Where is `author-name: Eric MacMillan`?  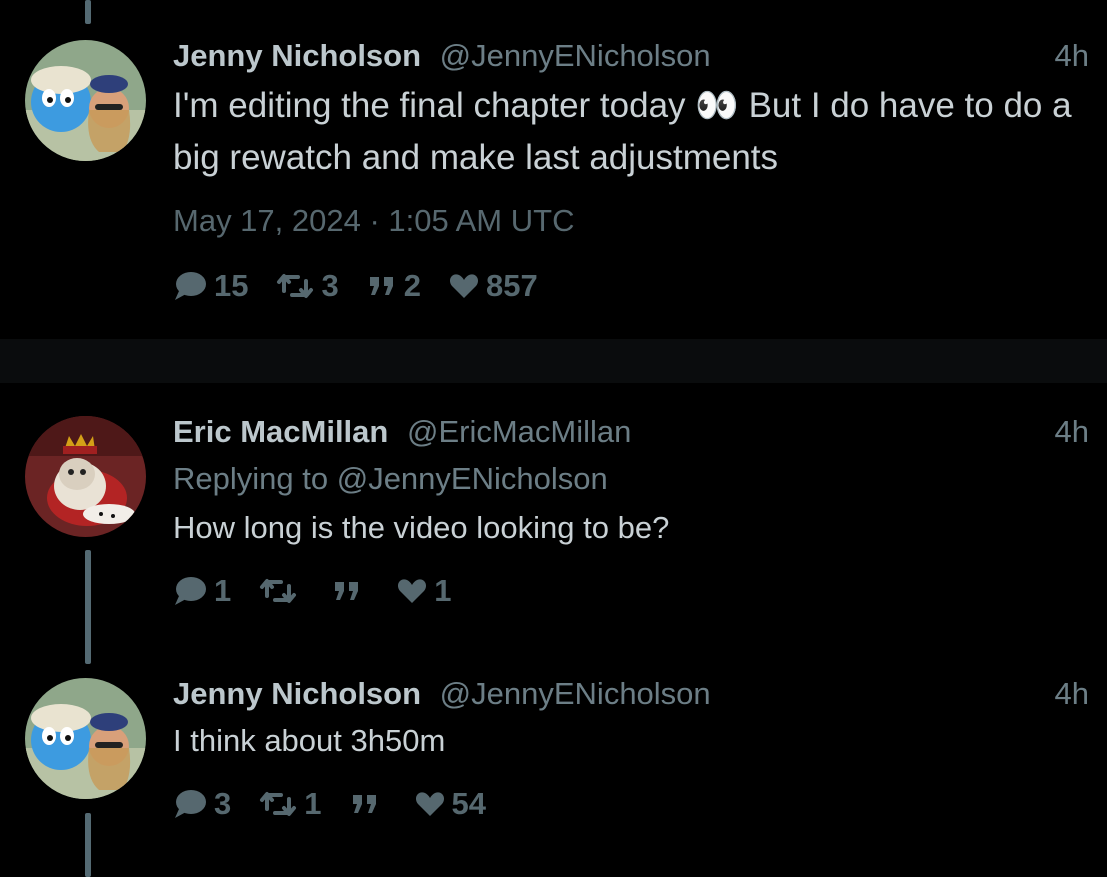
author-name: Eric MacMillan is located at coordinates (280, 431).